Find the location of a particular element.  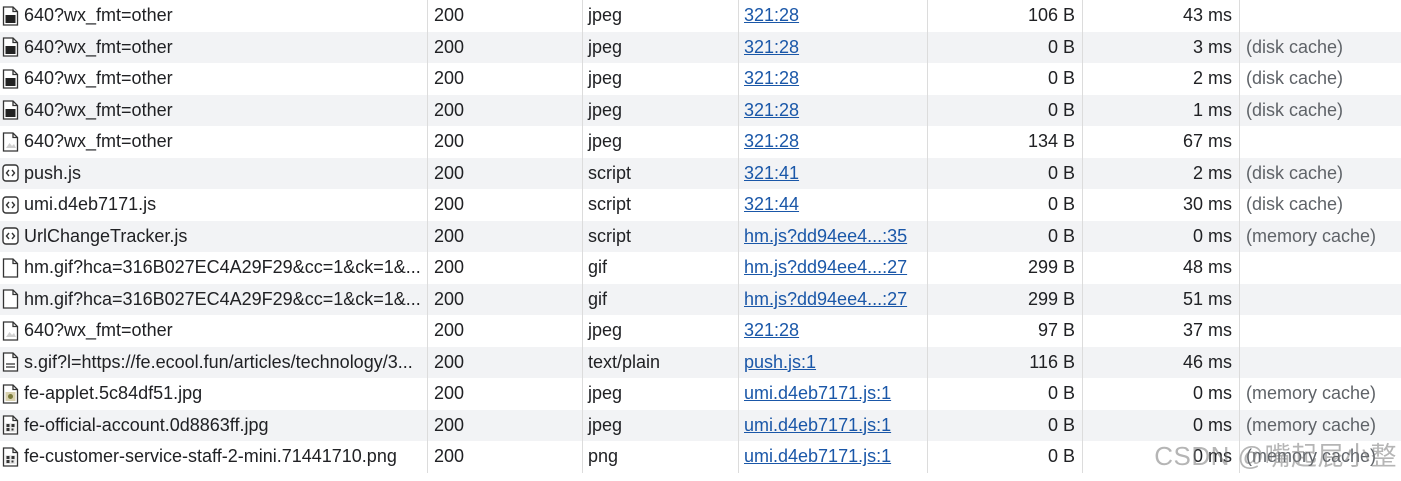

request-row: 640?wx_fmt=other 200 jpeg 321:28 106 B 43 ms is located at coordinates (700, 16).